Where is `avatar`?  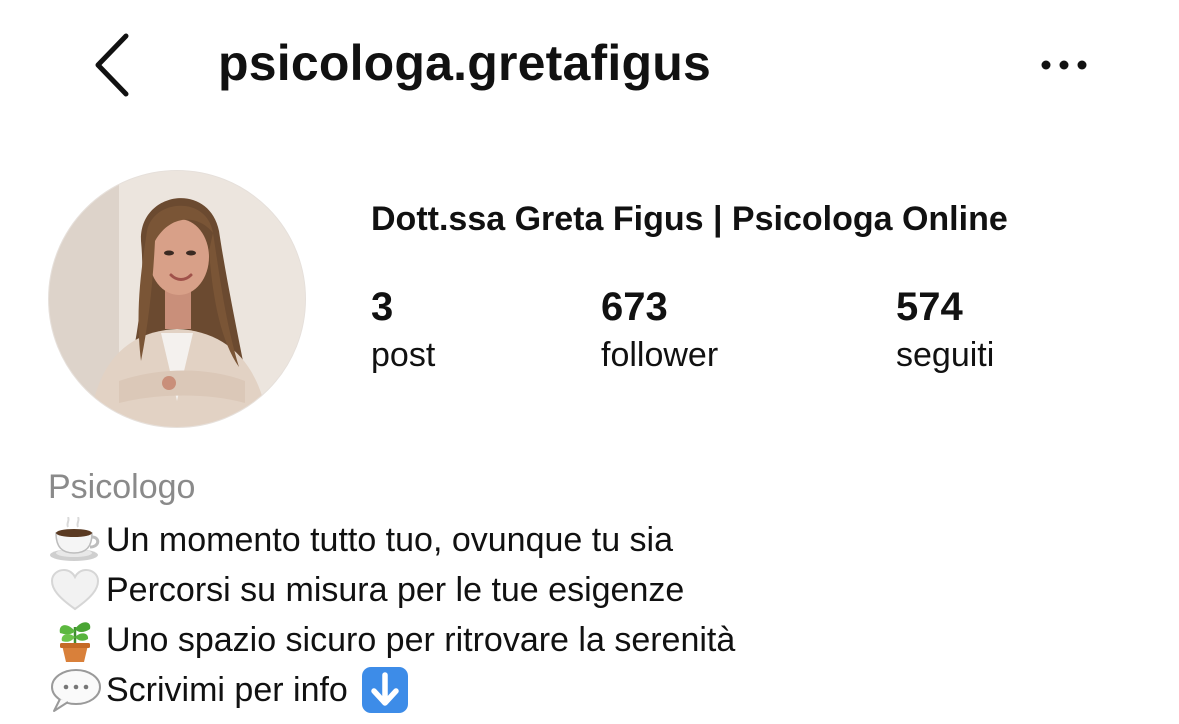 avatar is located at coordinates (177, 299).